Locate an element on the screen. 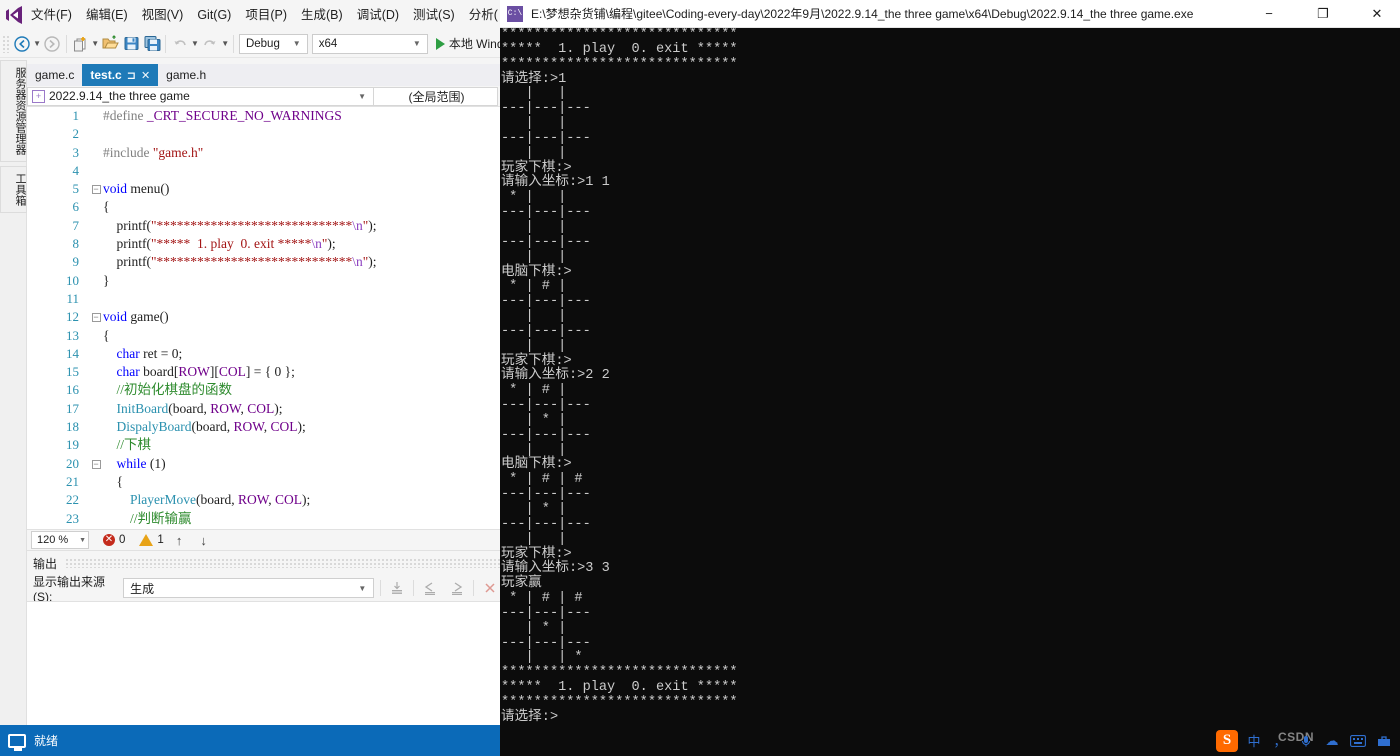 Image resolution: width=1400 pixels, height=756 pixels. navigate-back-icon is located at coordinates (21, 44).